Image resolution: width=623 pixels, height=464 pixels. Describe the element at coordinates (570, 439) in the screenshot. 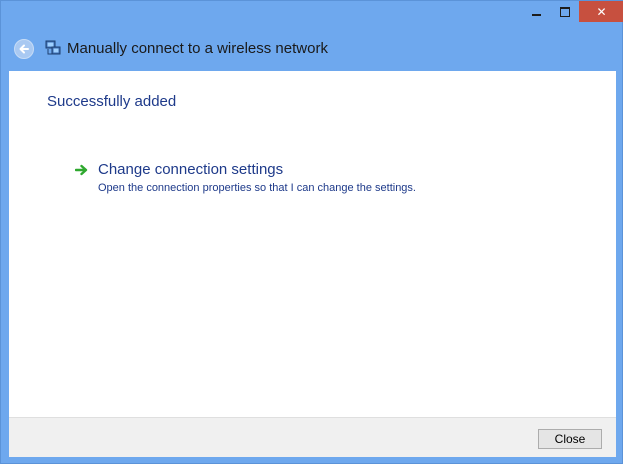

I see `close-button: Close` at that location.